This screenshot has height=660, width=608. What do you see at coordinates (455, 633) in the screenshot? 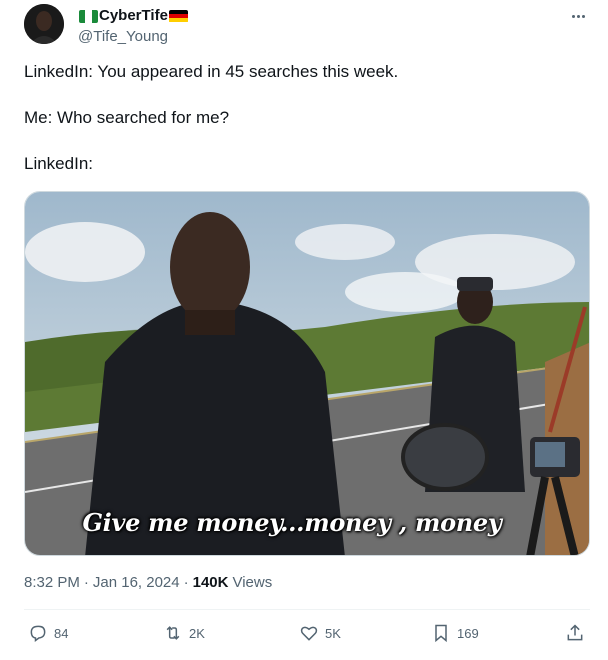
I see `bookmark-button: 169` at bounding box center [455, 633].